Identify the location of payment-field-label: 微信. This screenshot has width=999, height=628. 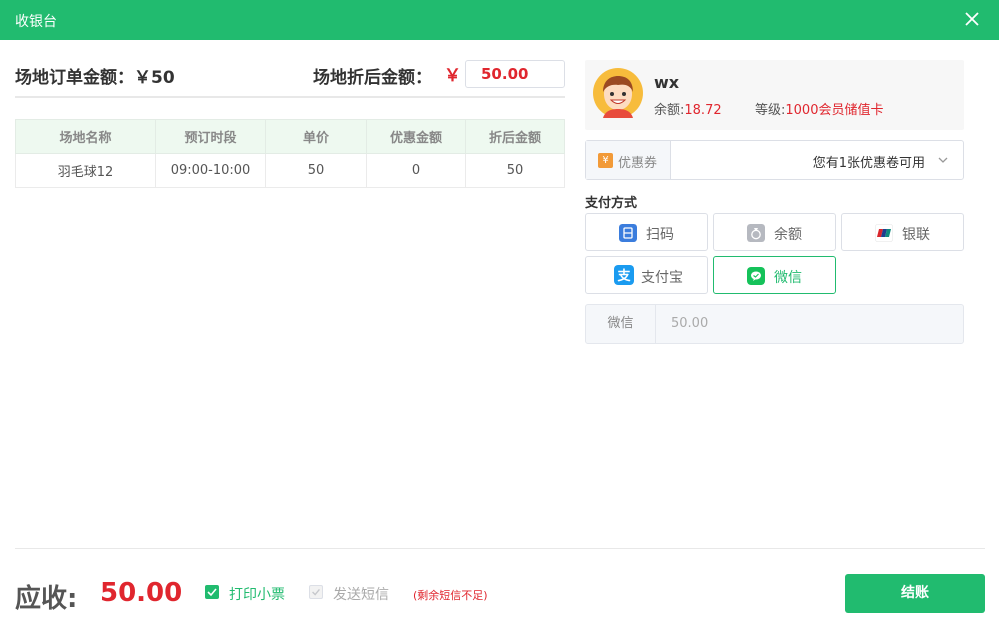
(621, 324).